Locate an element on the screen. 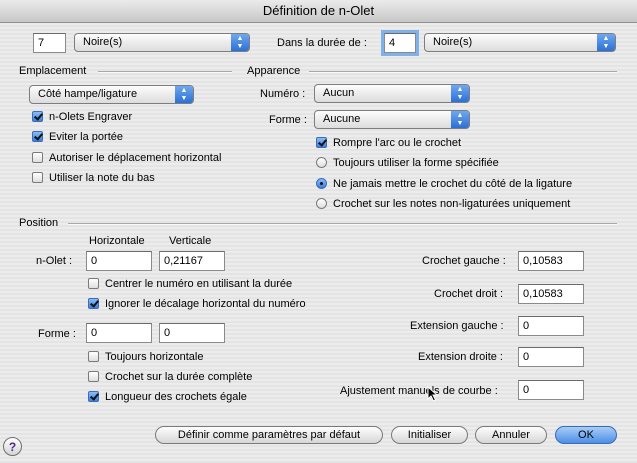  position-heading: Position is located at coordinates (39, 223).